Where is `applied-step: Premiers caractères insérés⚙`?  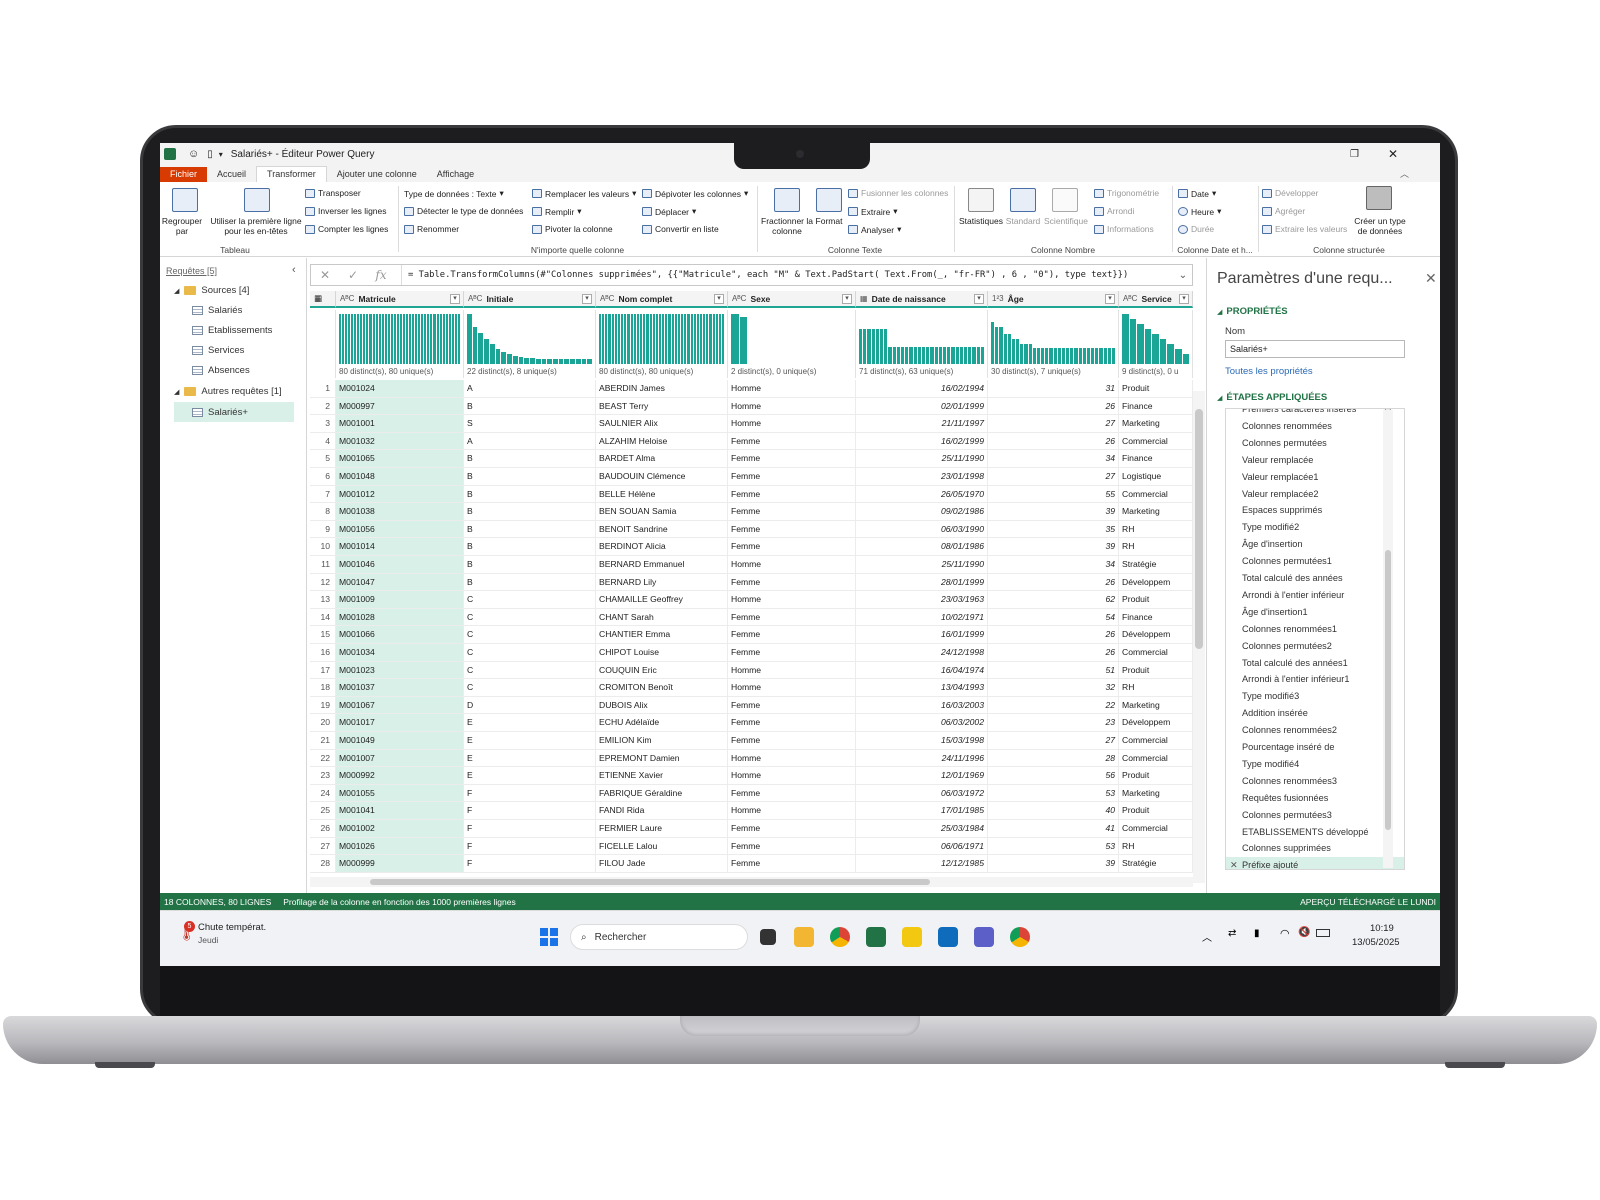
applied-step: Premiers caractères insérés⚙ is located at coordinates (1322, 413).